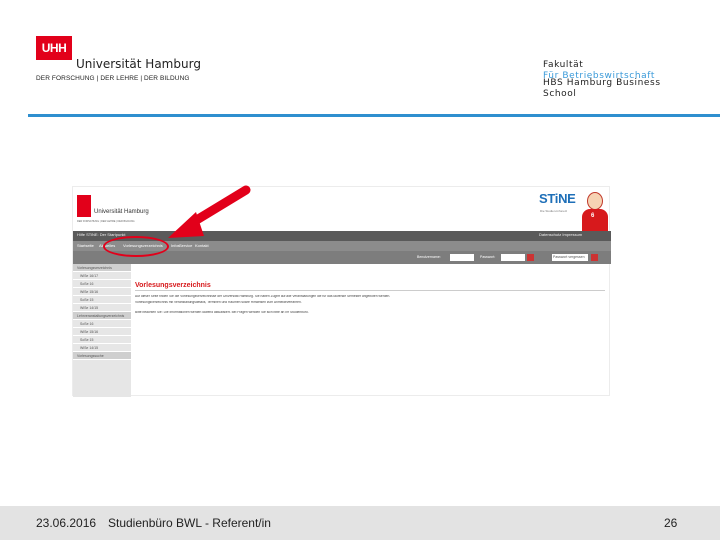 This screenshot has height=540, width=720. What do you see at coordinates (370, 290) in the screenshot?
I see `shot-content-divider` at bounding box center [370, 290].